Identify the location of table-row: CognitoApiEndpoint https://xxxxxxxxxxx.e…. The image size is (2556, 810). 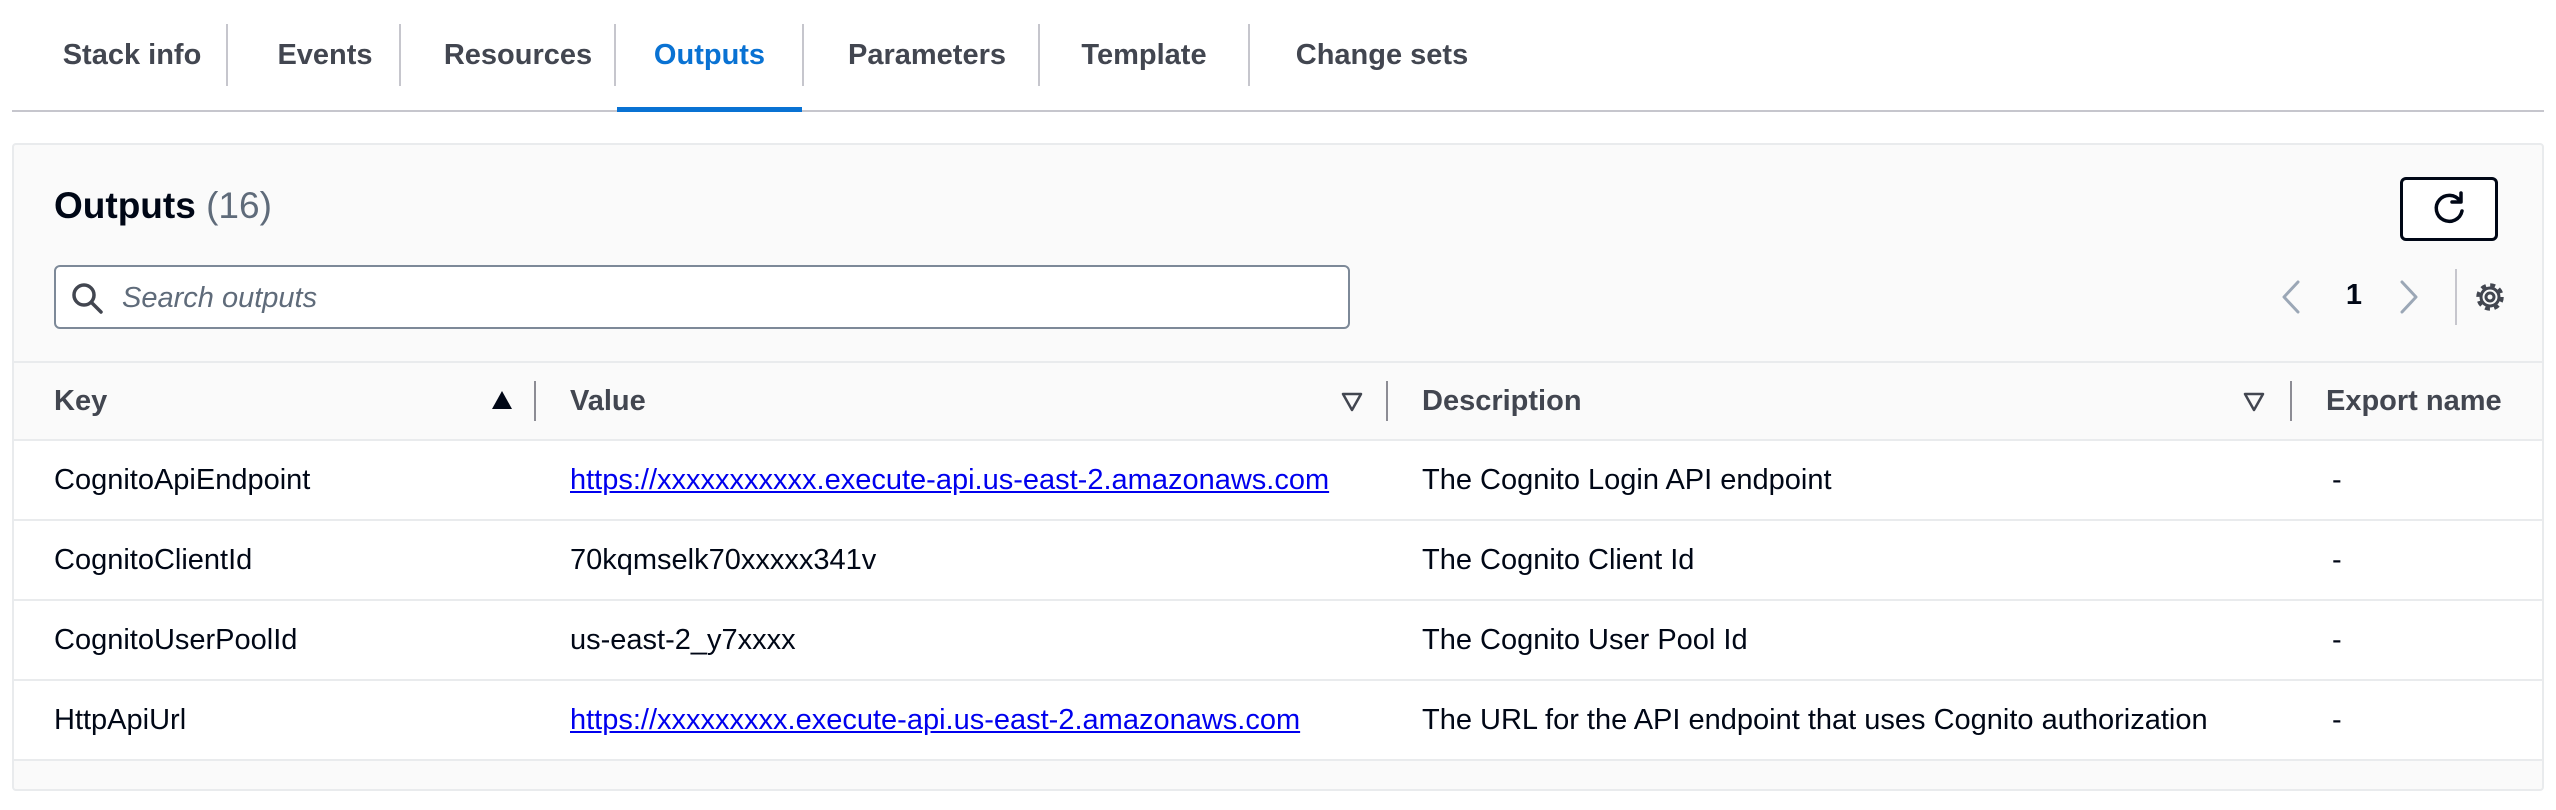
(1278, 481).